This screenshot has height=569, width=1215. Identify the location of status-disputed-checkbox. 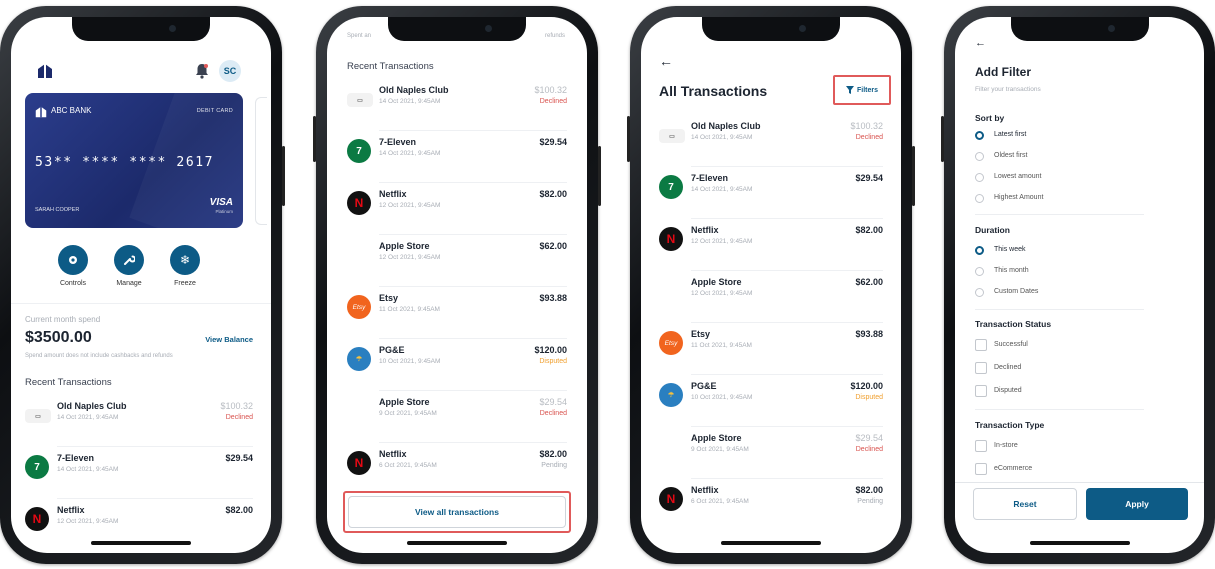
(981, 391).